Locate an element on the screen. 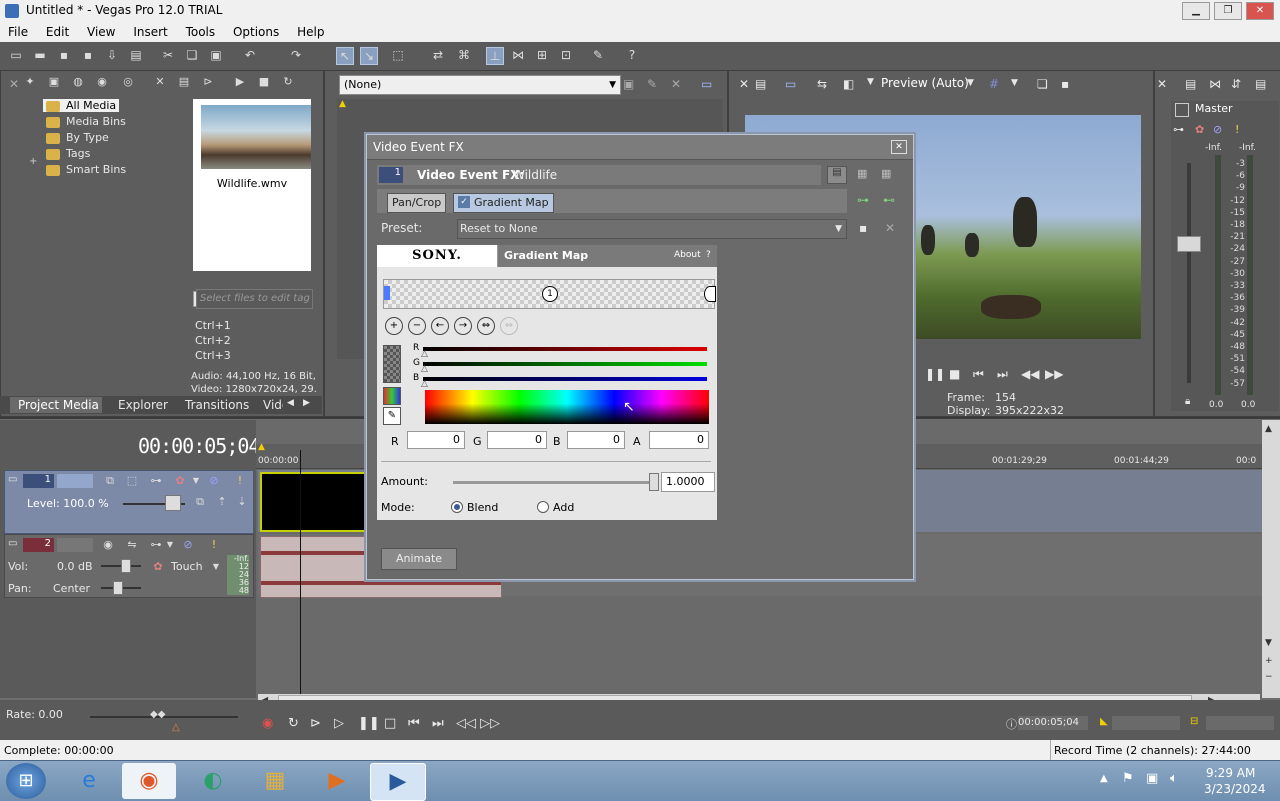 Image resolution: width=1280 pixels, height=801 pixels. menu-insert: Insert is located at coordinates (150, 32).